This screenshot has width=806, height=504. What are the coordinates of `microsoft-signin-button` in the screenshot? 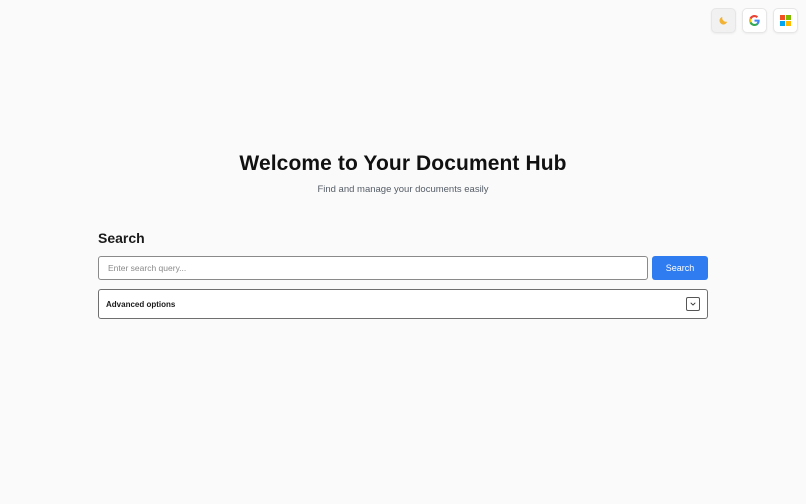 It's located at (785, 20).